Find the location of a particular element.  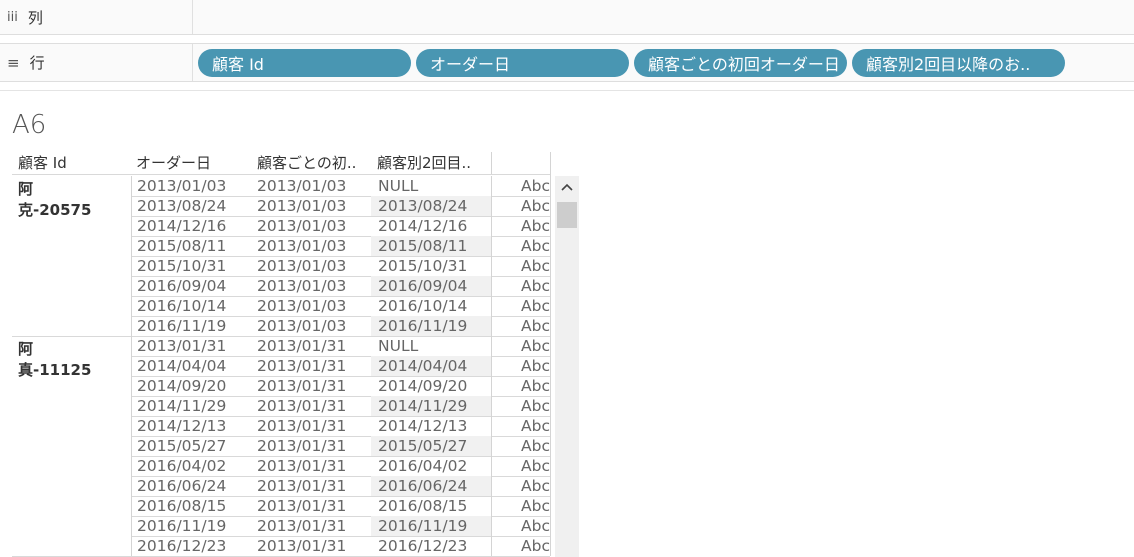

columns-label: 列 is located at coordinates (35, 17).